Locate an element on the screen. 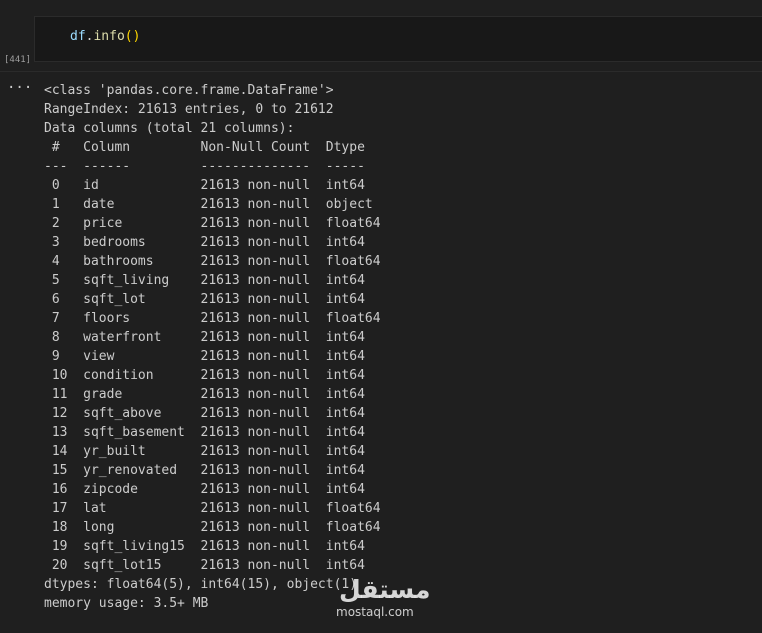  output-line: Data columns (total 21 columns): is located at coordinates (169, 128).